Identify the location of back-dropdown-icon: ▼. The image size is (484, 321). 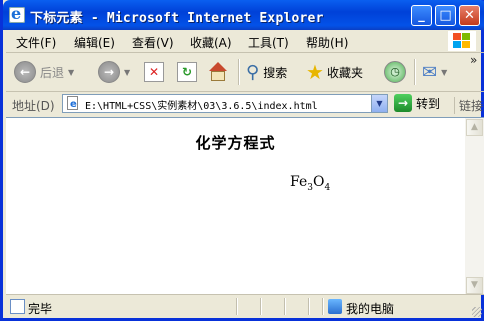
(71, 72).